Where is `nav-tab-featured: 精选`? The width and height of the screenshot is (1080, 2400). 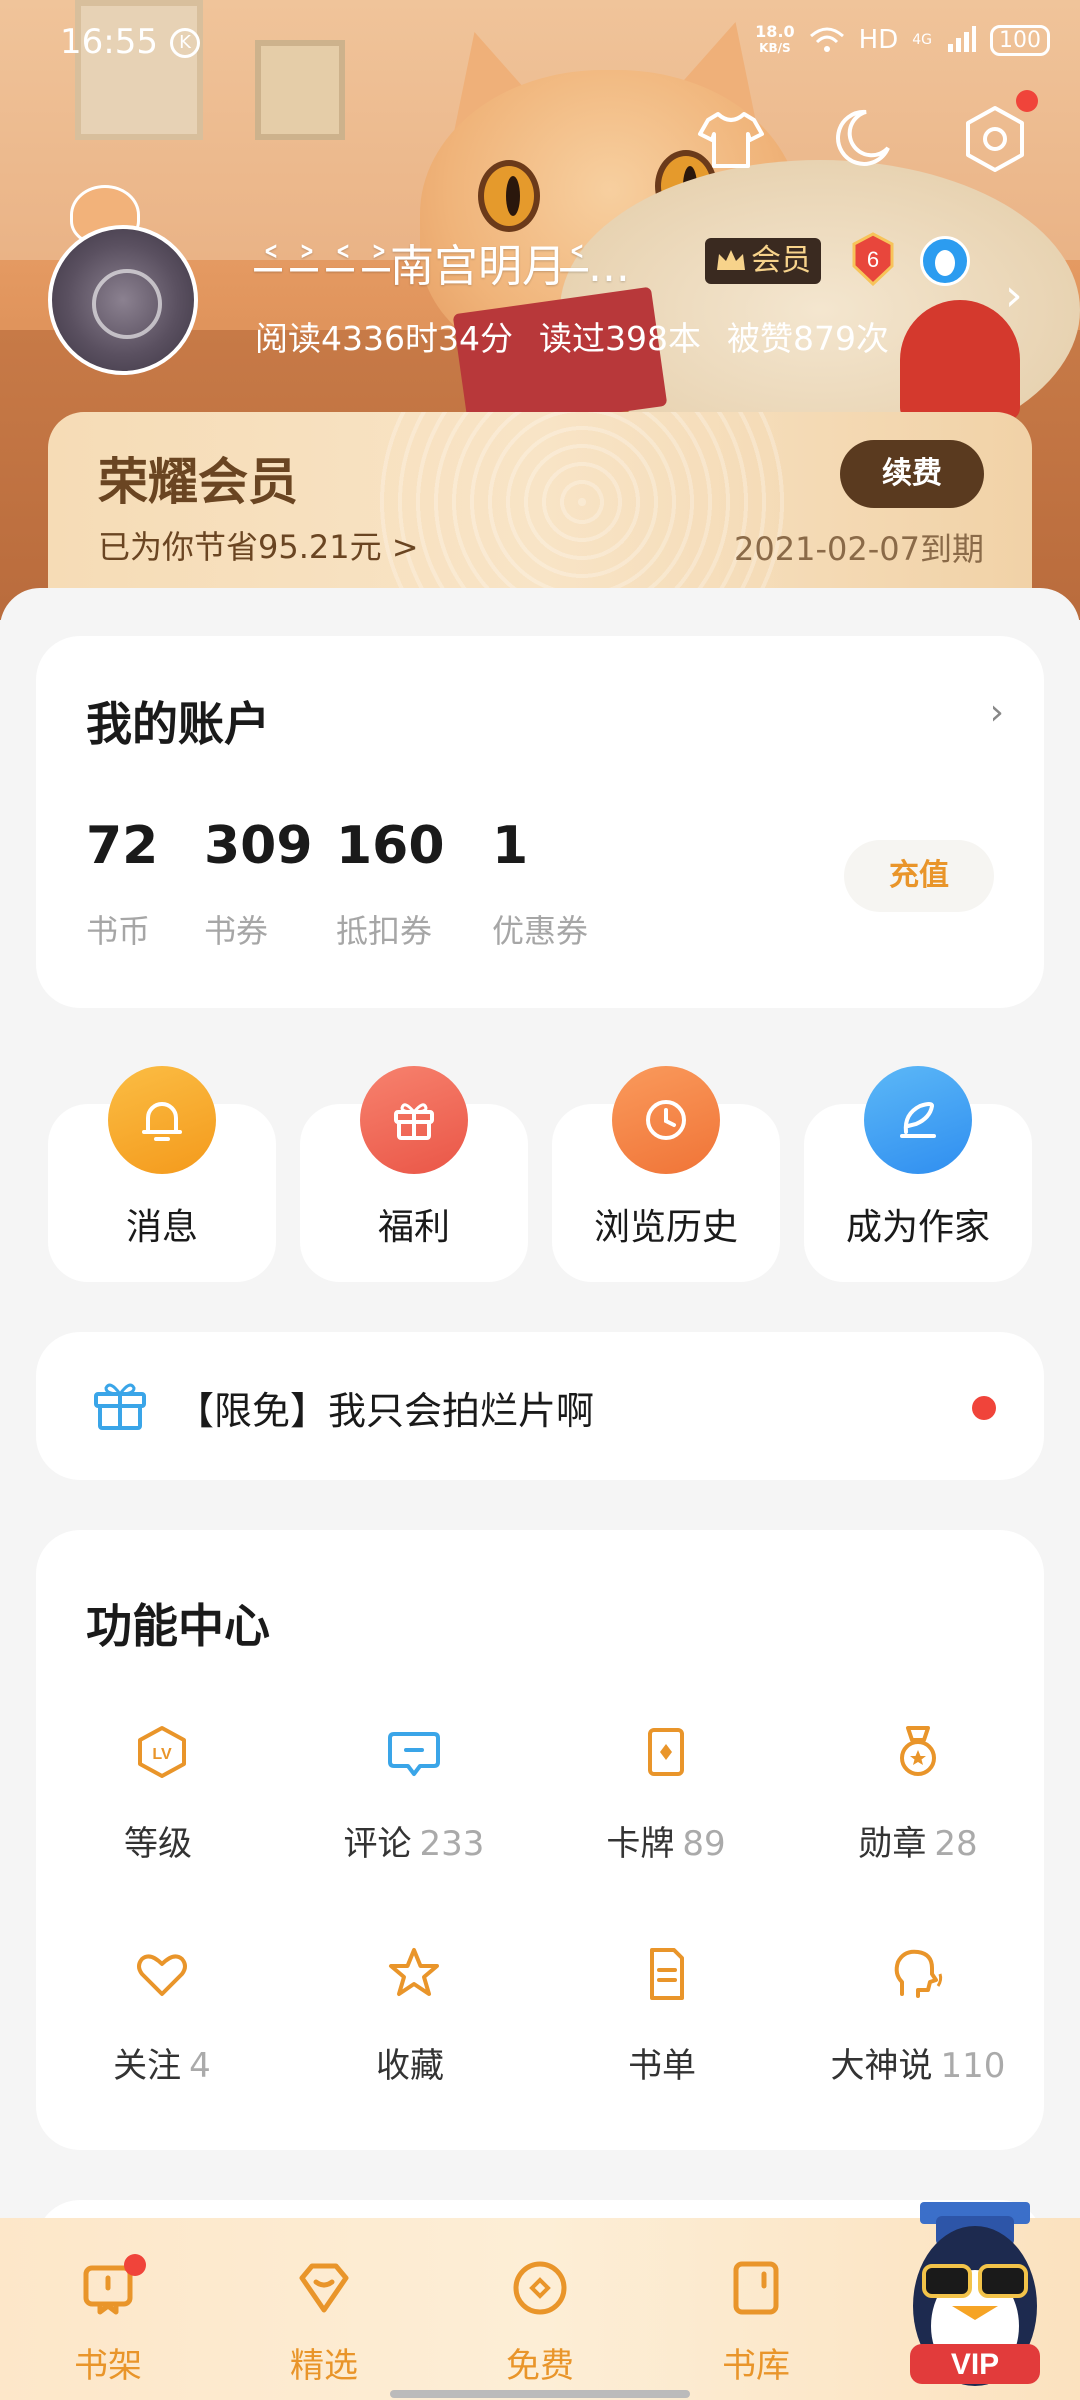
nav-tab-featured: 精选 is located at coordinates (324, 2309).